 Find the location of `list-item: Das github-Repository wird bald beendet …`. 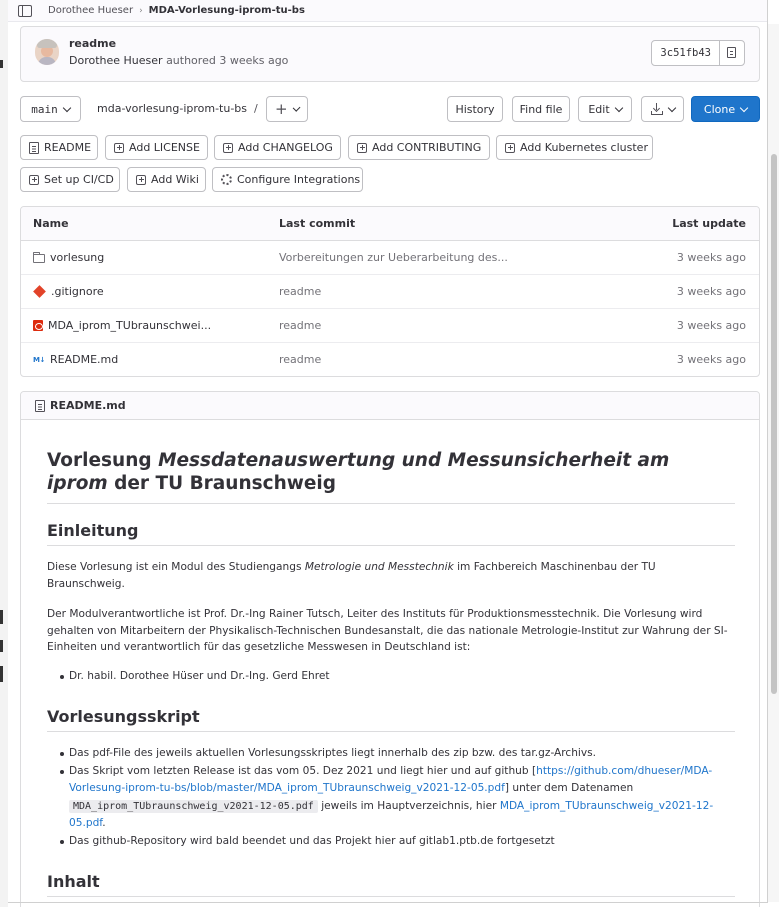

list-item: Das github-Repository wird bald beendet … is located at coordinates (391, 842).